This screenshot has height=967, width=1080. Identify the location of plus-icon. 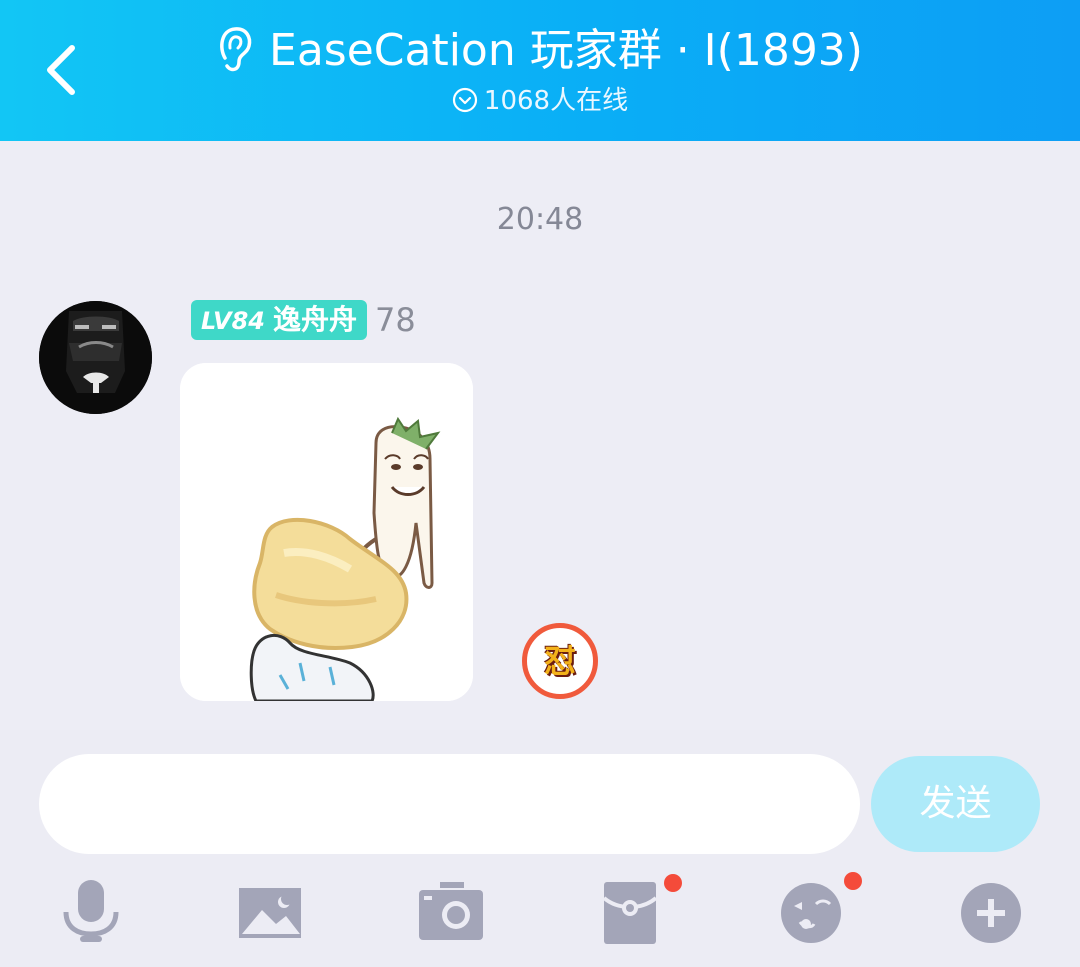
(991, 913).